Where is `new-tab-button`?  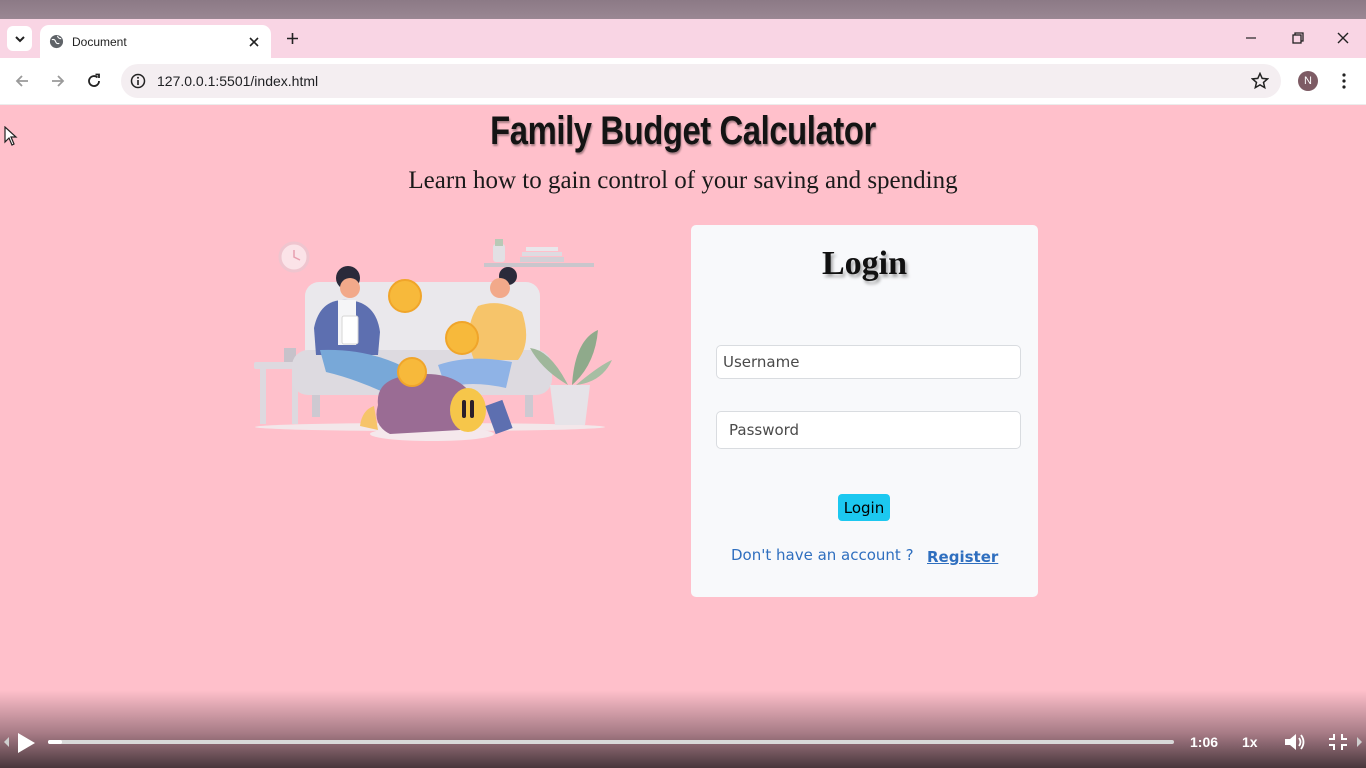 new-tab-button is located at coordinates (292, 38).